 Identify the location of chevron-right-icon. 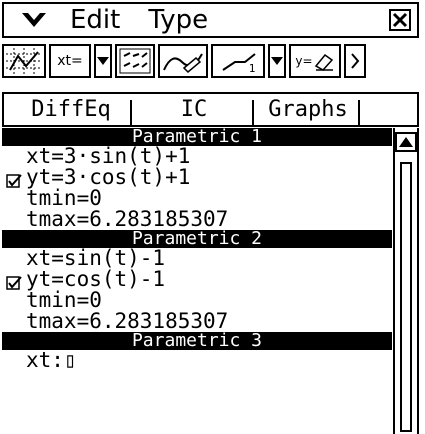
(355, 61).